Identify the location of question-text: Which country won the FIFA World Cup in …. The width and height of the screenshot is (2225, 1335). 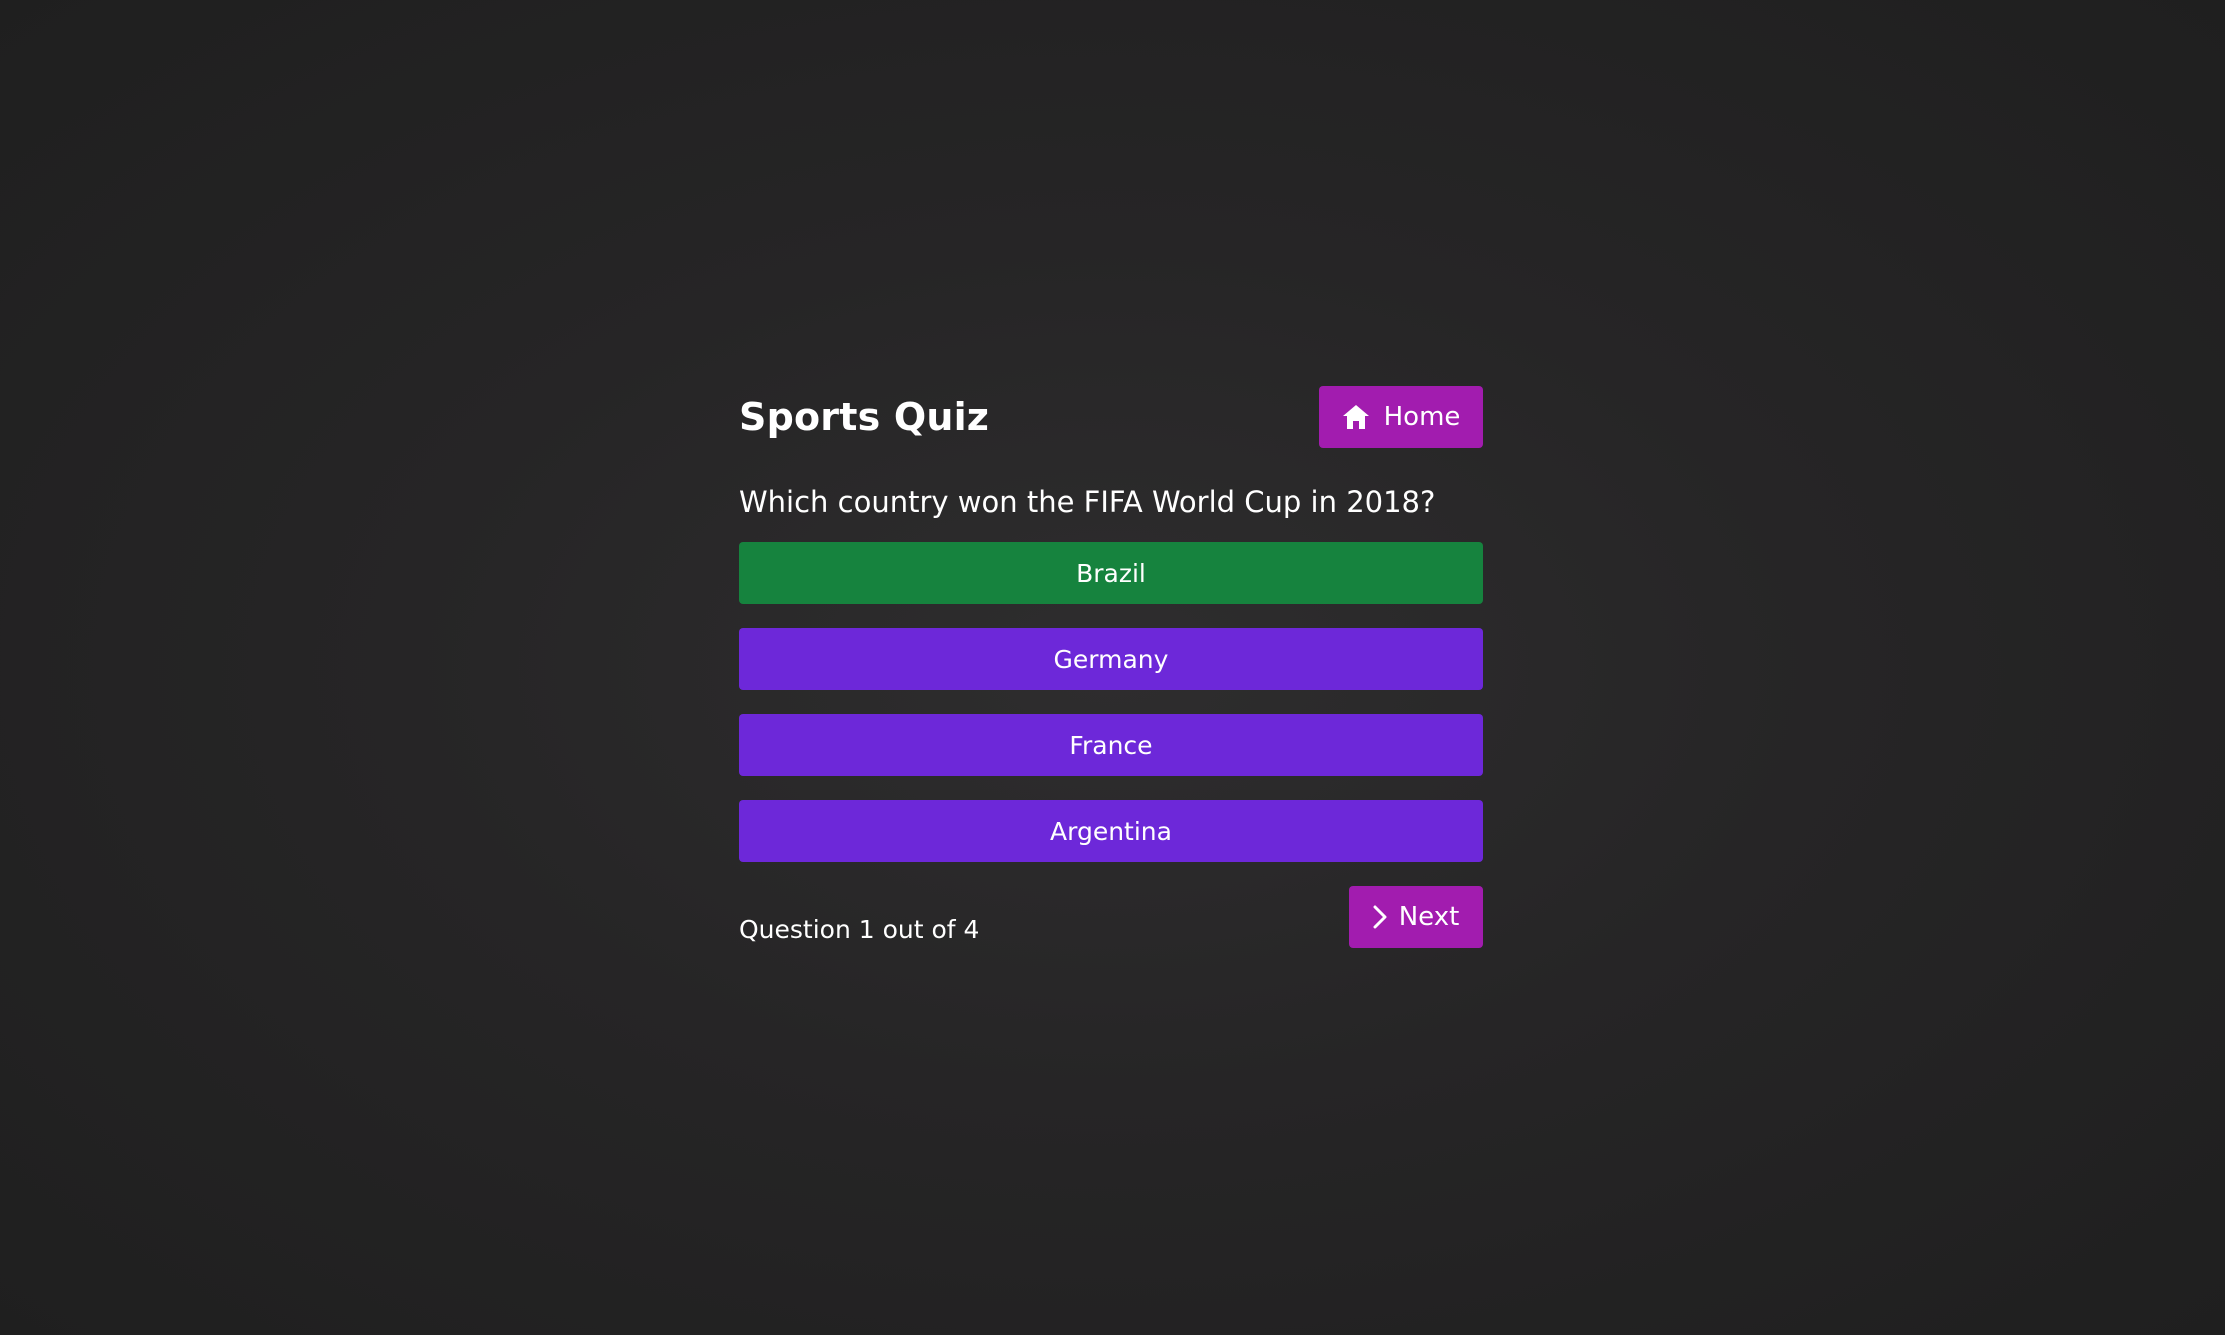
(1087, 502).